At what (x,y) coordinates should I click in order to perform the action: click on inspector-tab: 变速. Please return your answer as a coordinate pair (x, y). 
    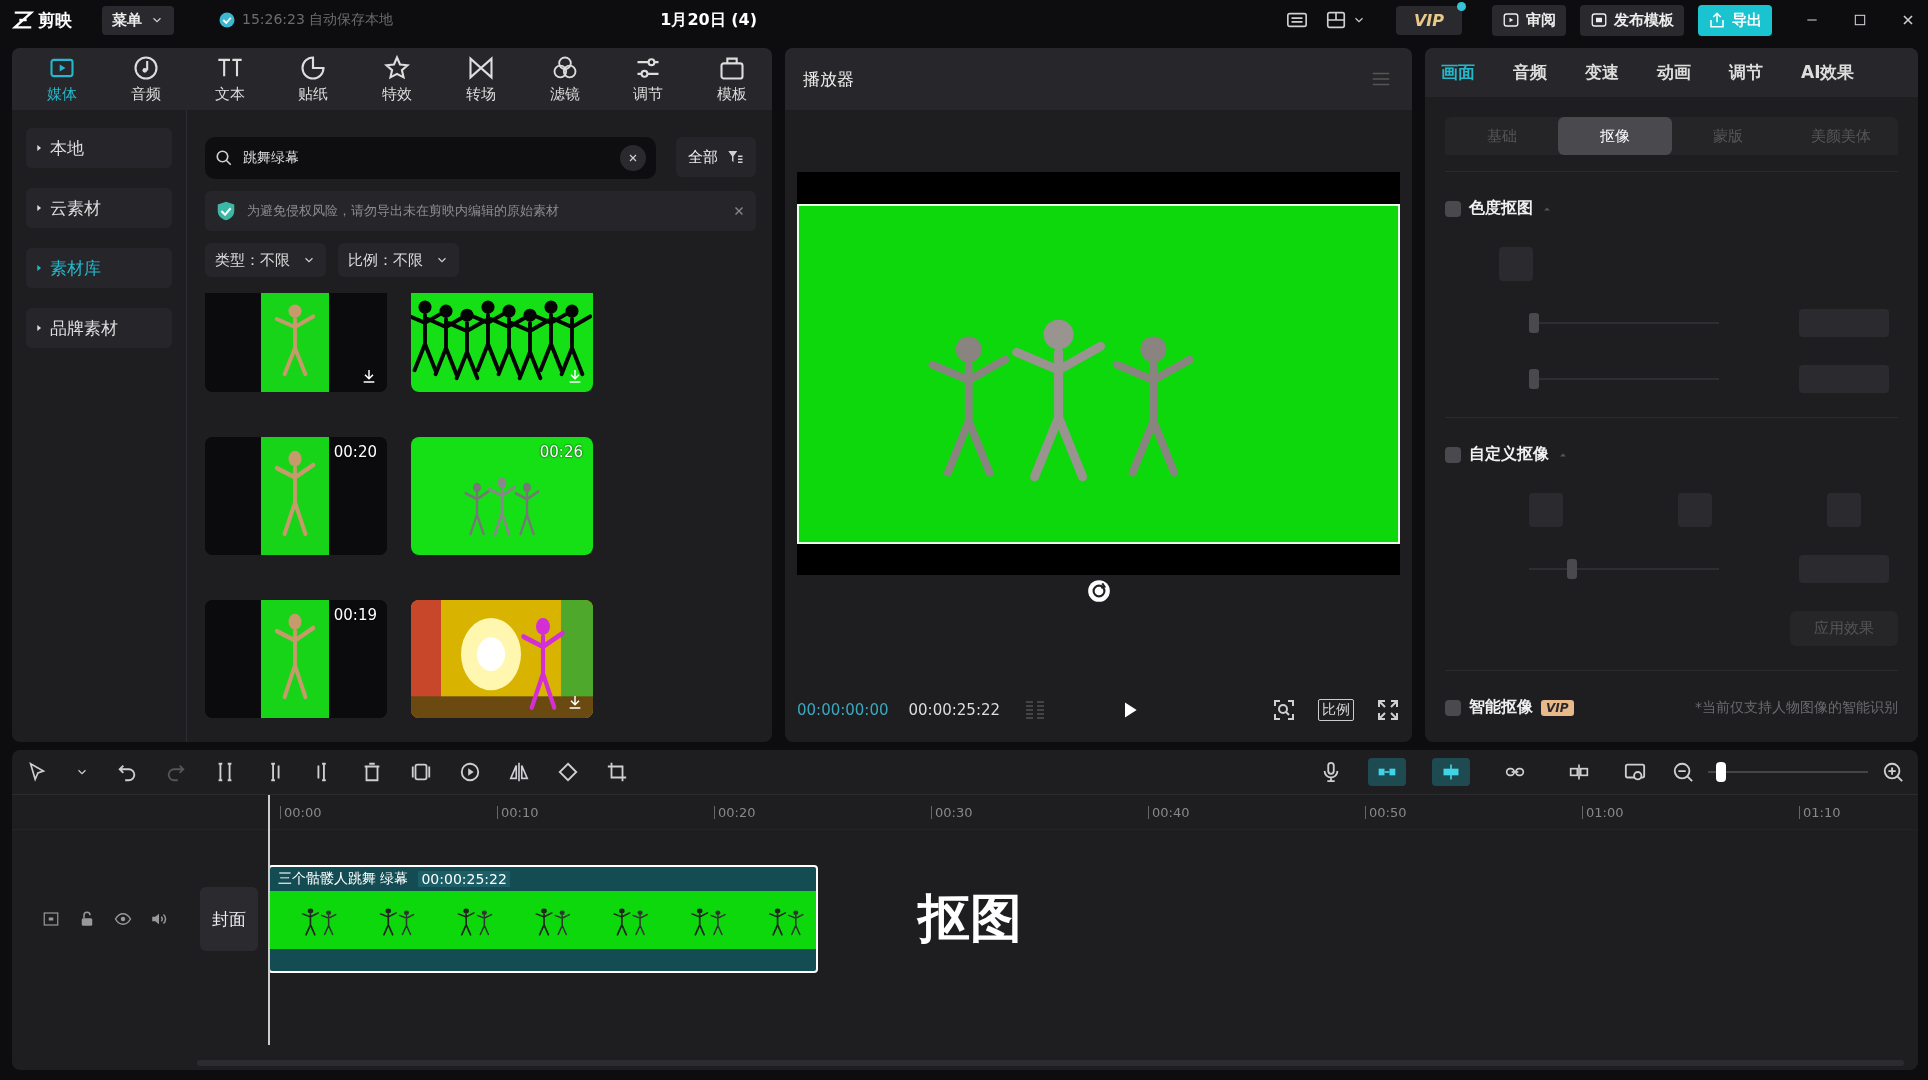
    Looking at the image, I should click on (1602, 72).